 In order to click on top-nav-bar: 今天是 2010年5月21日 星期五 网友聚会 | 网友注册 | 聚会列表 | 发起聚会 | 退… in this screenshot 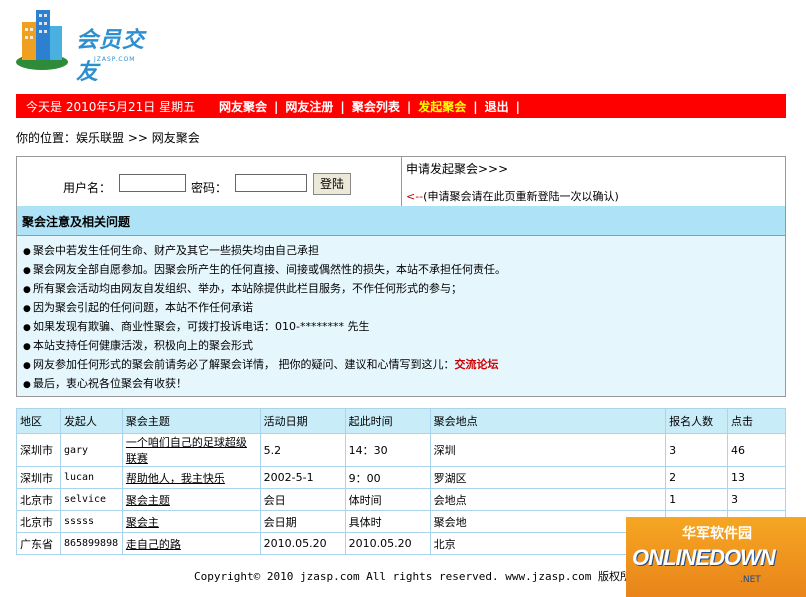, I will do `click(401, 106)`.